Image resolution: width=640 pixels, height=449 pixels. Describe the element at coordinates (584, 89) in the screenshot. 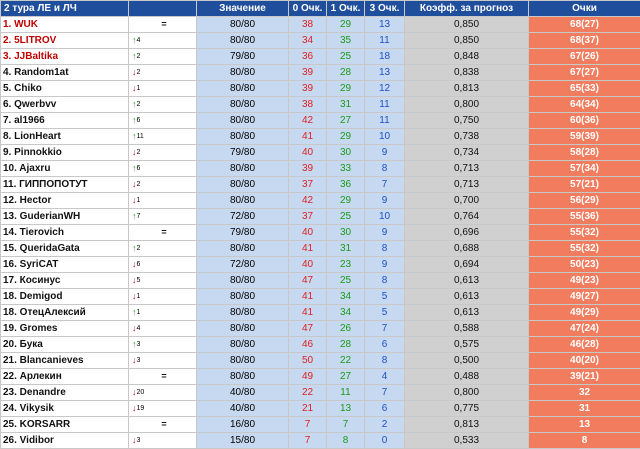

I see `points-cell: 65(33)` at that location.